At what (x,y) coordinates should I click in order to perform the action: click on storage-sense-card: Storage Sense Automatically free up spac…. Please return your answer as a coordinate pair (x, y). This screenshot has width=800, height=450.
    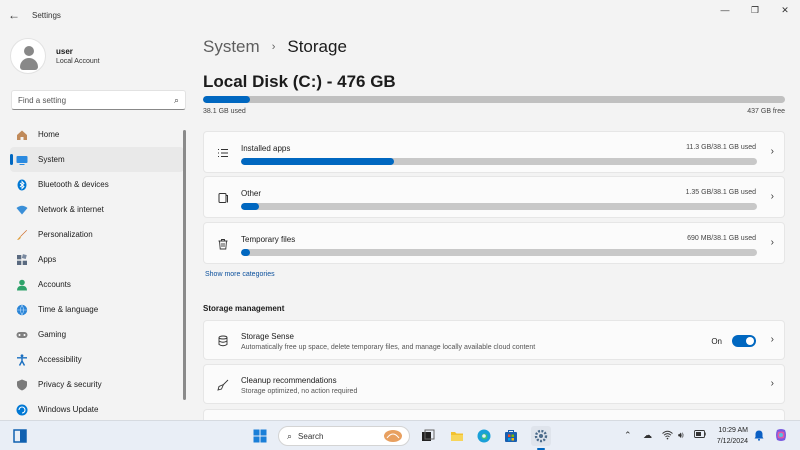
    Looking at the image, I should click on (494, 340).